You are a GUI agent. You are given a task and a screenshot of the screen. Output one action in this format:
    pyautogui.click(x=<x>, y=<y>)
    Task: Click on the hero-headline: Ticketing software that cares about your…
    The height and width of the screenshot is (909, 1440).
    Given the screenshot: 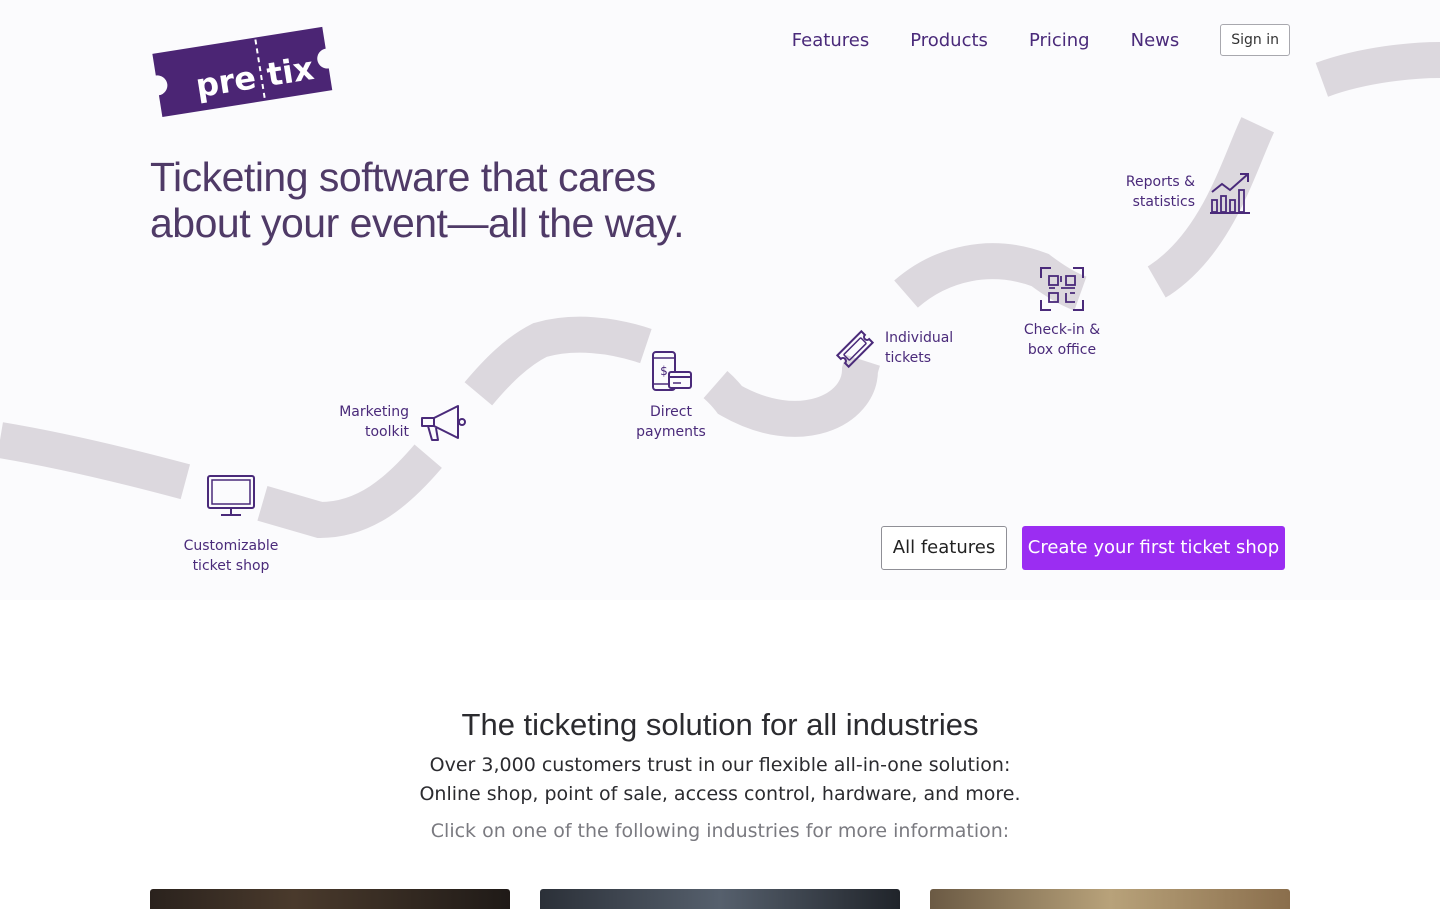 What is the action you would take?
    pyautogui.click(x=460, y=200)
    